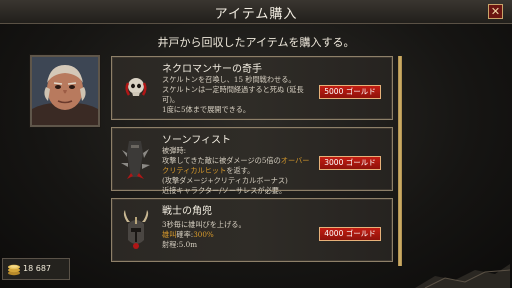 The height and width of the screenshot is (288, 512). I want to click on desc-line: 被弾時:, so click(174, 150).